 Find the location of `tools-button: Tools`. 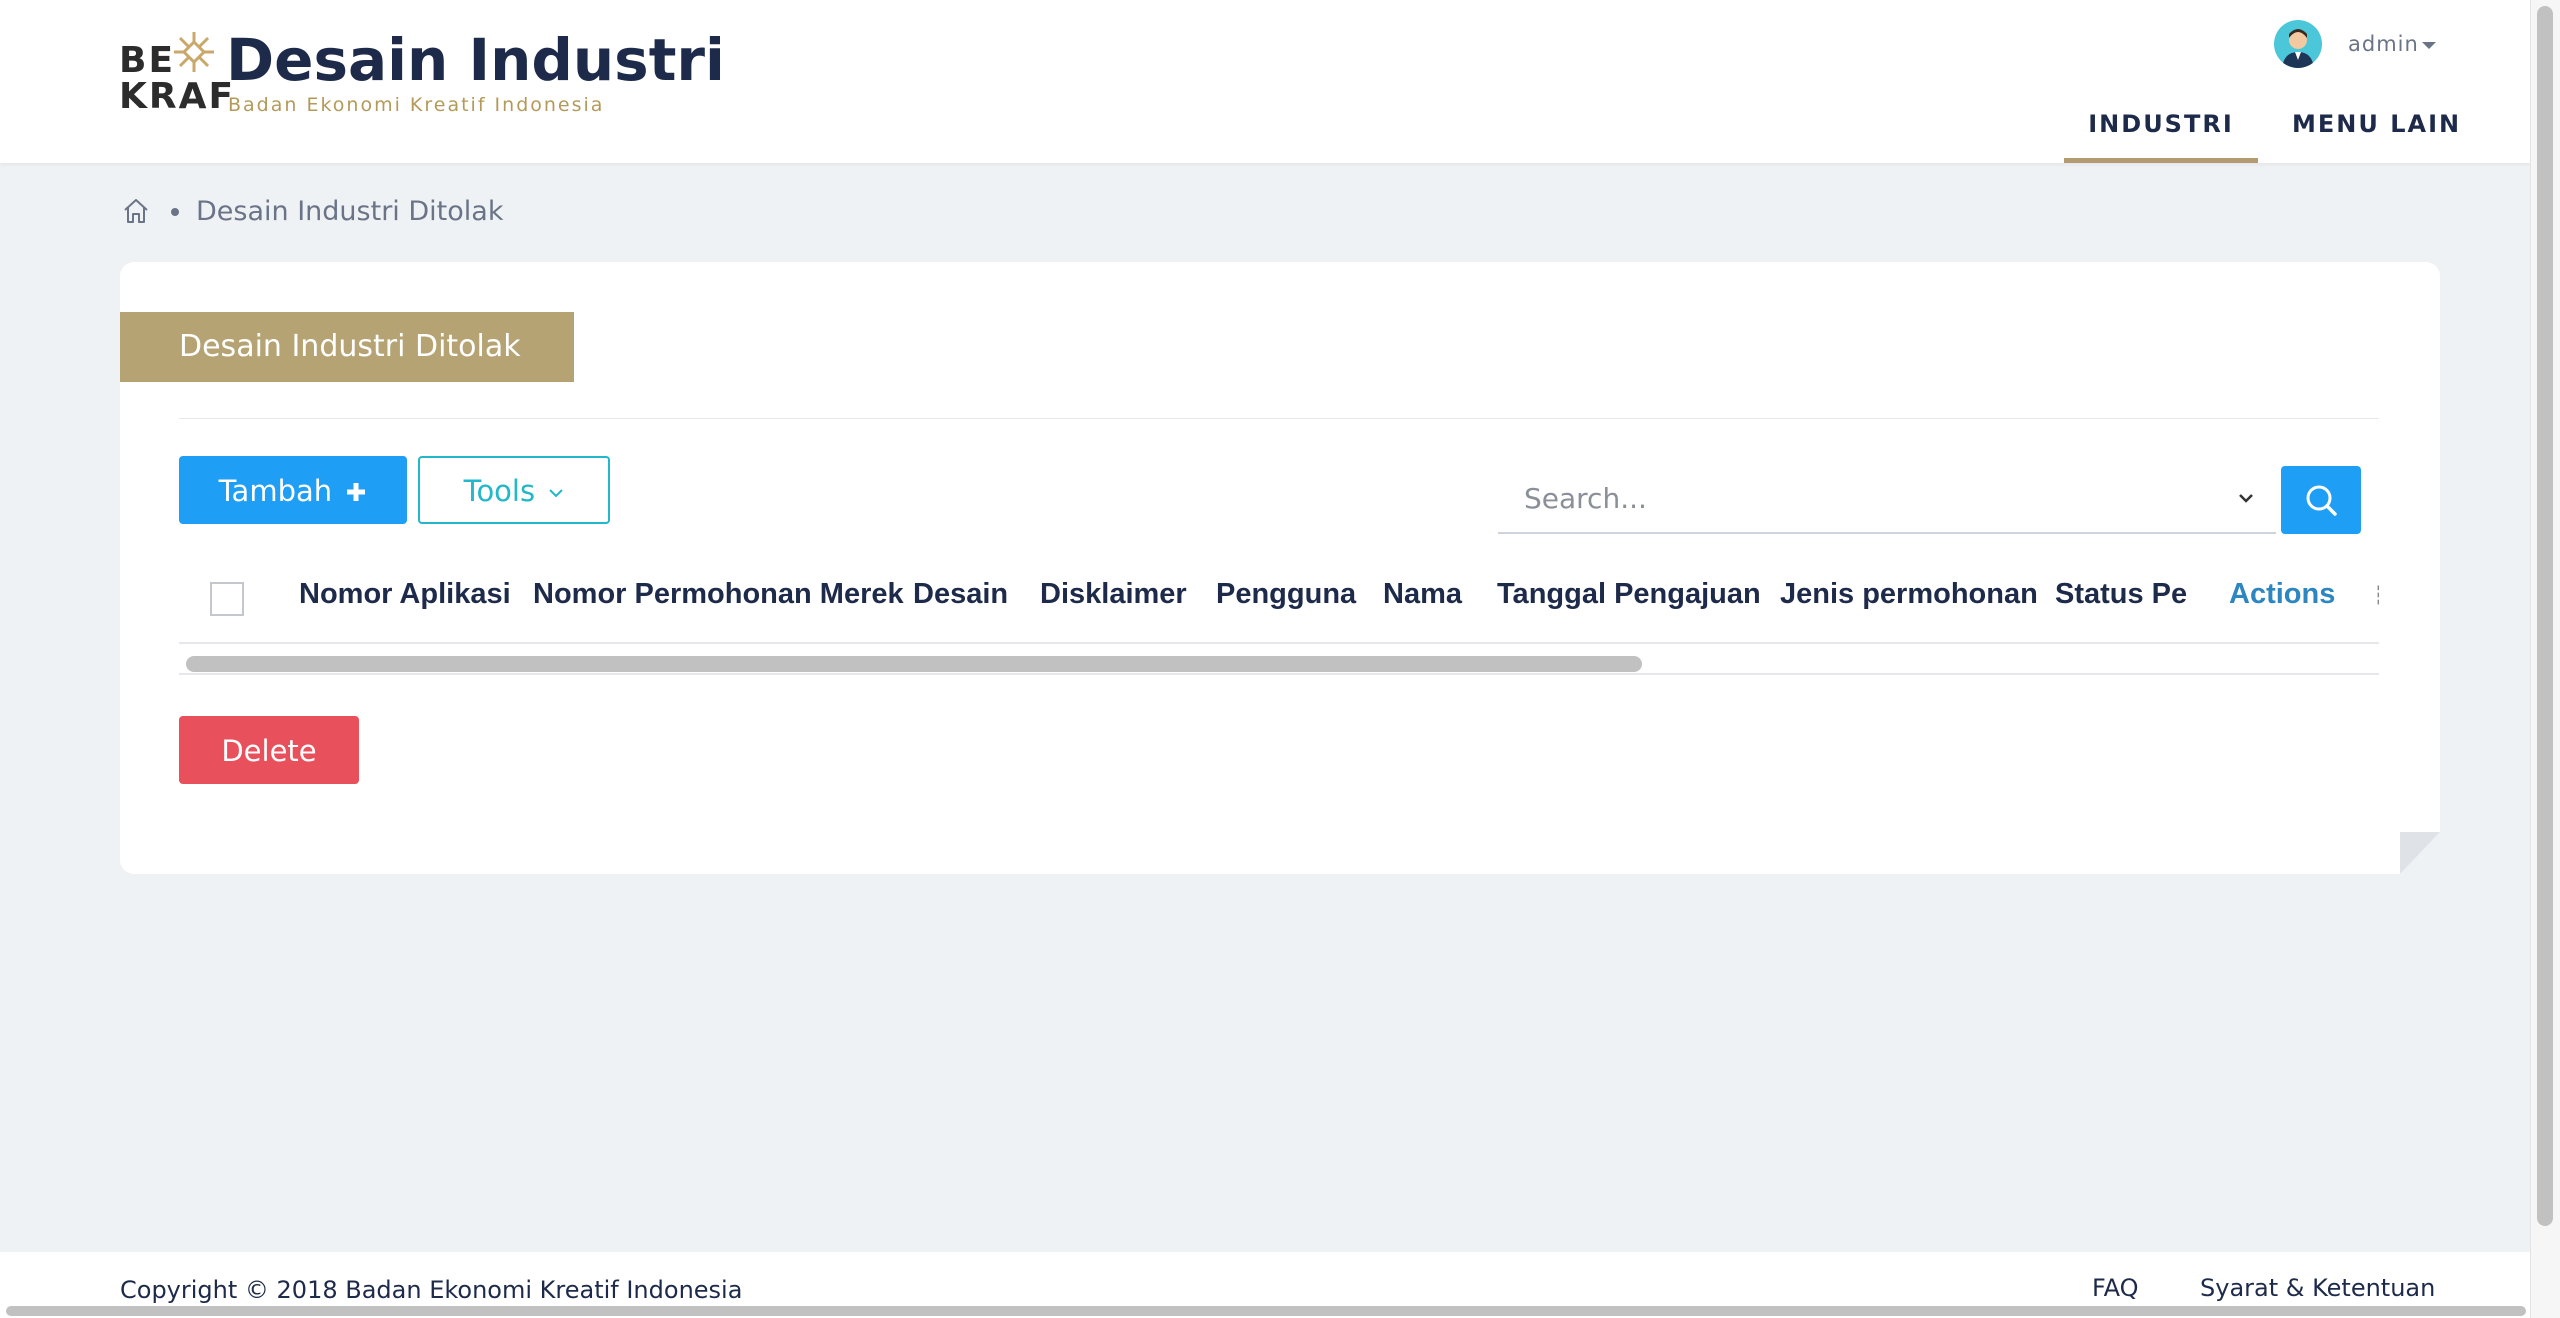

tools-button: Tools is located at coordinates (514, 490).